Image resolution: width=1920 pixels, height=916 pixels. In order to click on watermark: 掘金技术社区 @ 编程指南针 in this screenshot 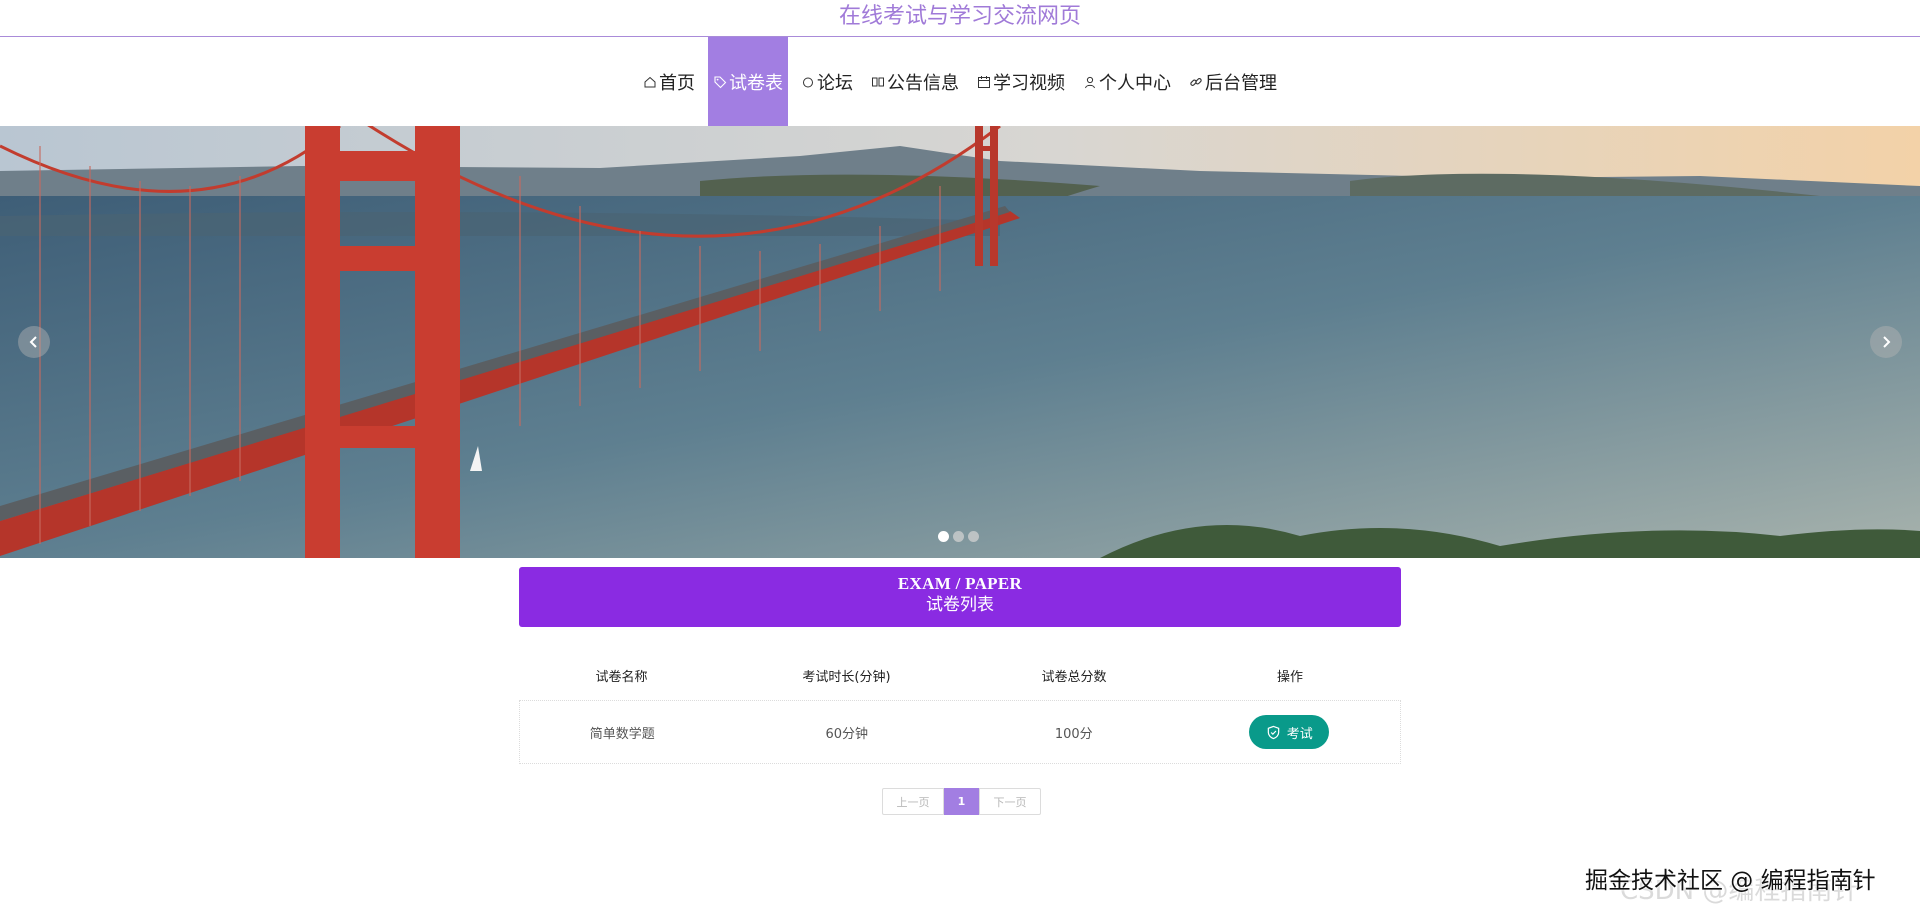, I will do `click(1730, 881)`.